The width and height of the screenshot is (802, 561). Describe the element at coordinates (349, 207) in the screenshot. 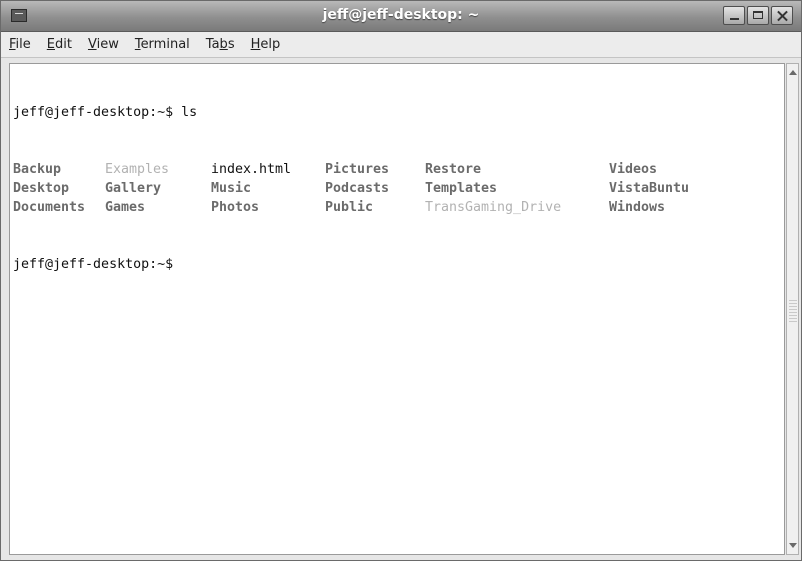

I see `ls-entry: Public` at that location.